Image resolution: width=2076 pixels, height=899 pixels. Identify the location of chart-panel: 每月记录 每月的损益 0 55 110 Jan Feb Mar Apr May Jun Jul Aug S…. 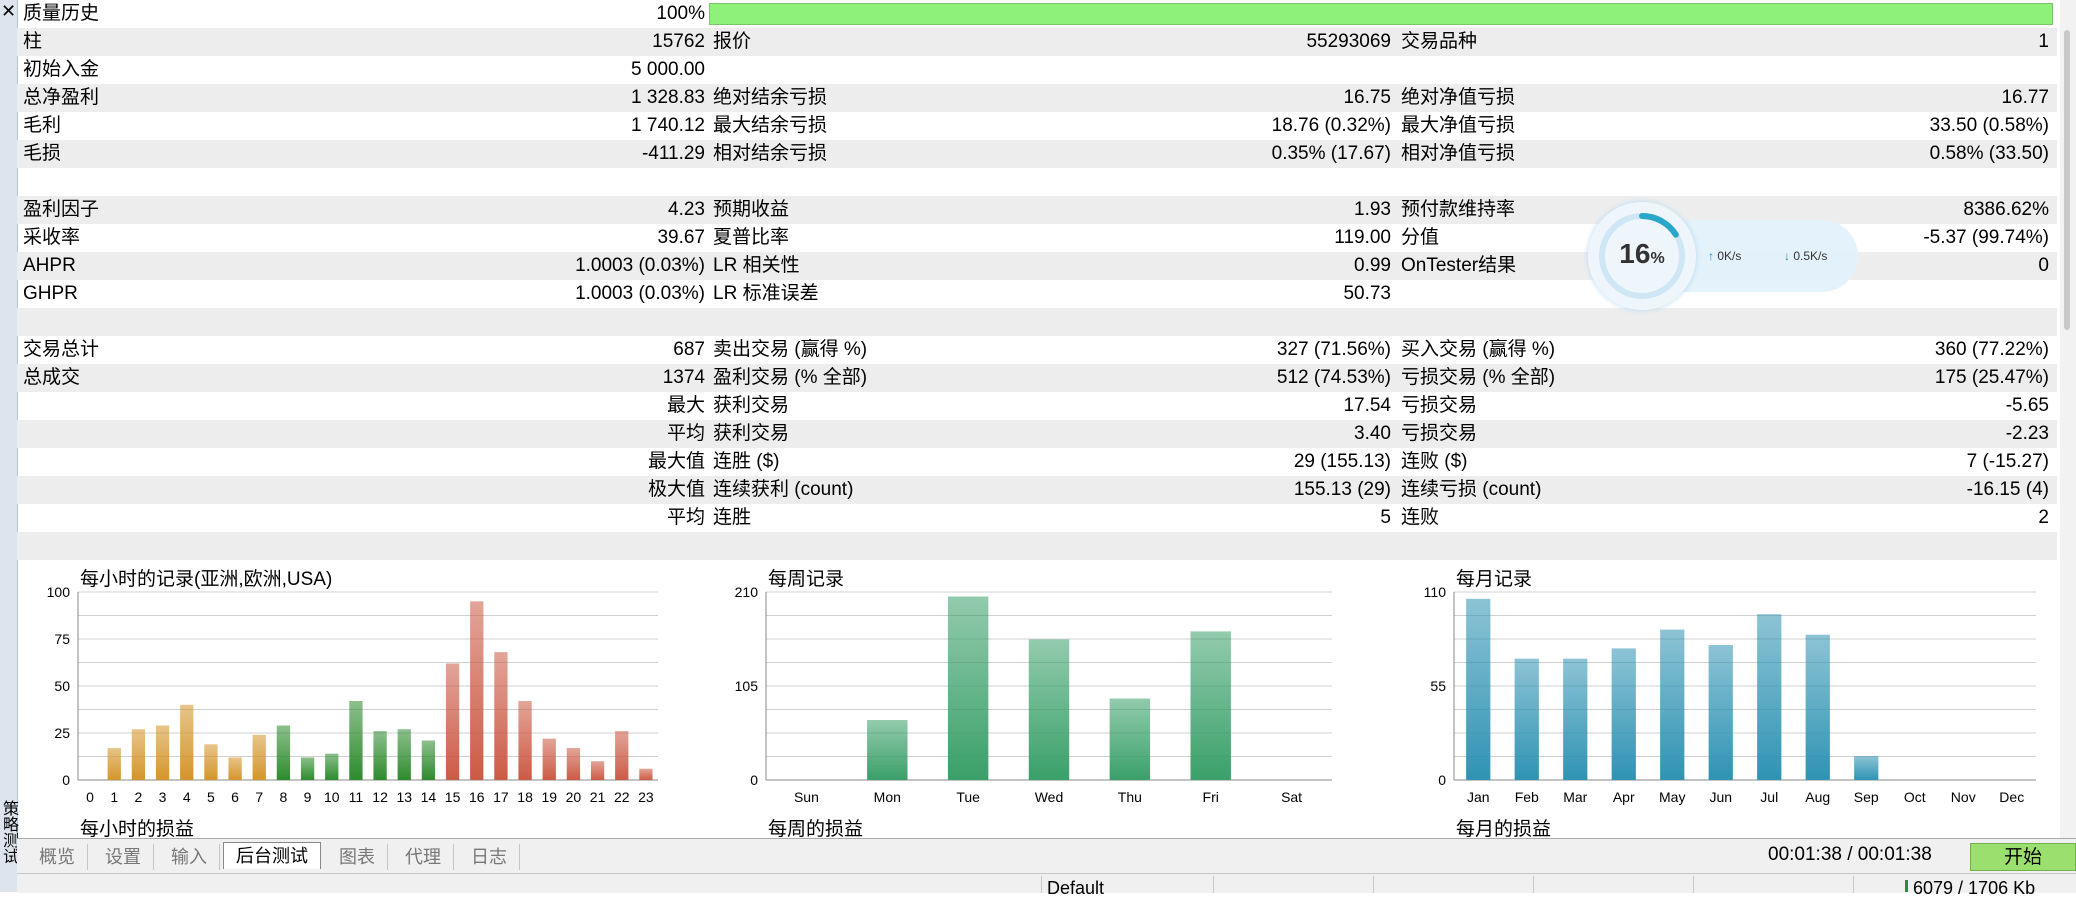
(1728, 700).